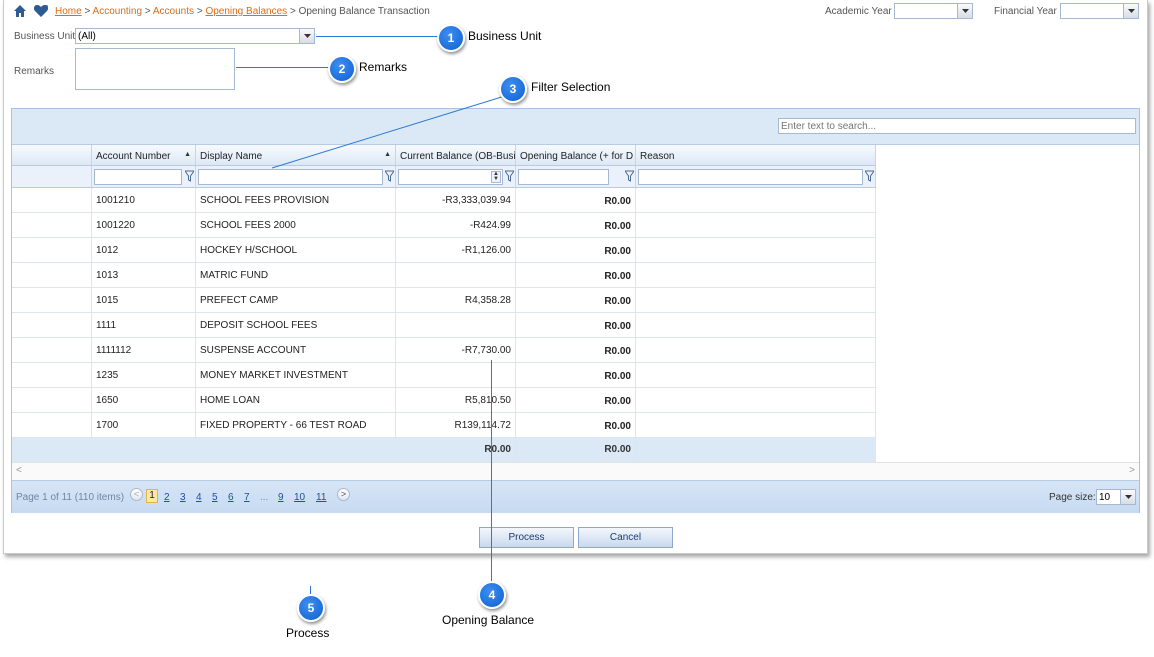  I want to click on totals-blank-cell, so click(204, 450).